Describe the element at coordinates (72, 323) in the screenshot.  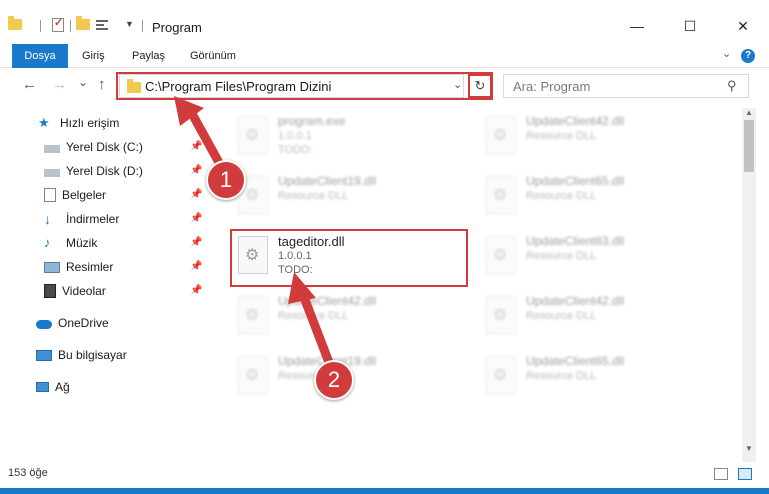
I see `sidebar-item-onedrive: OneDrive` at that location.